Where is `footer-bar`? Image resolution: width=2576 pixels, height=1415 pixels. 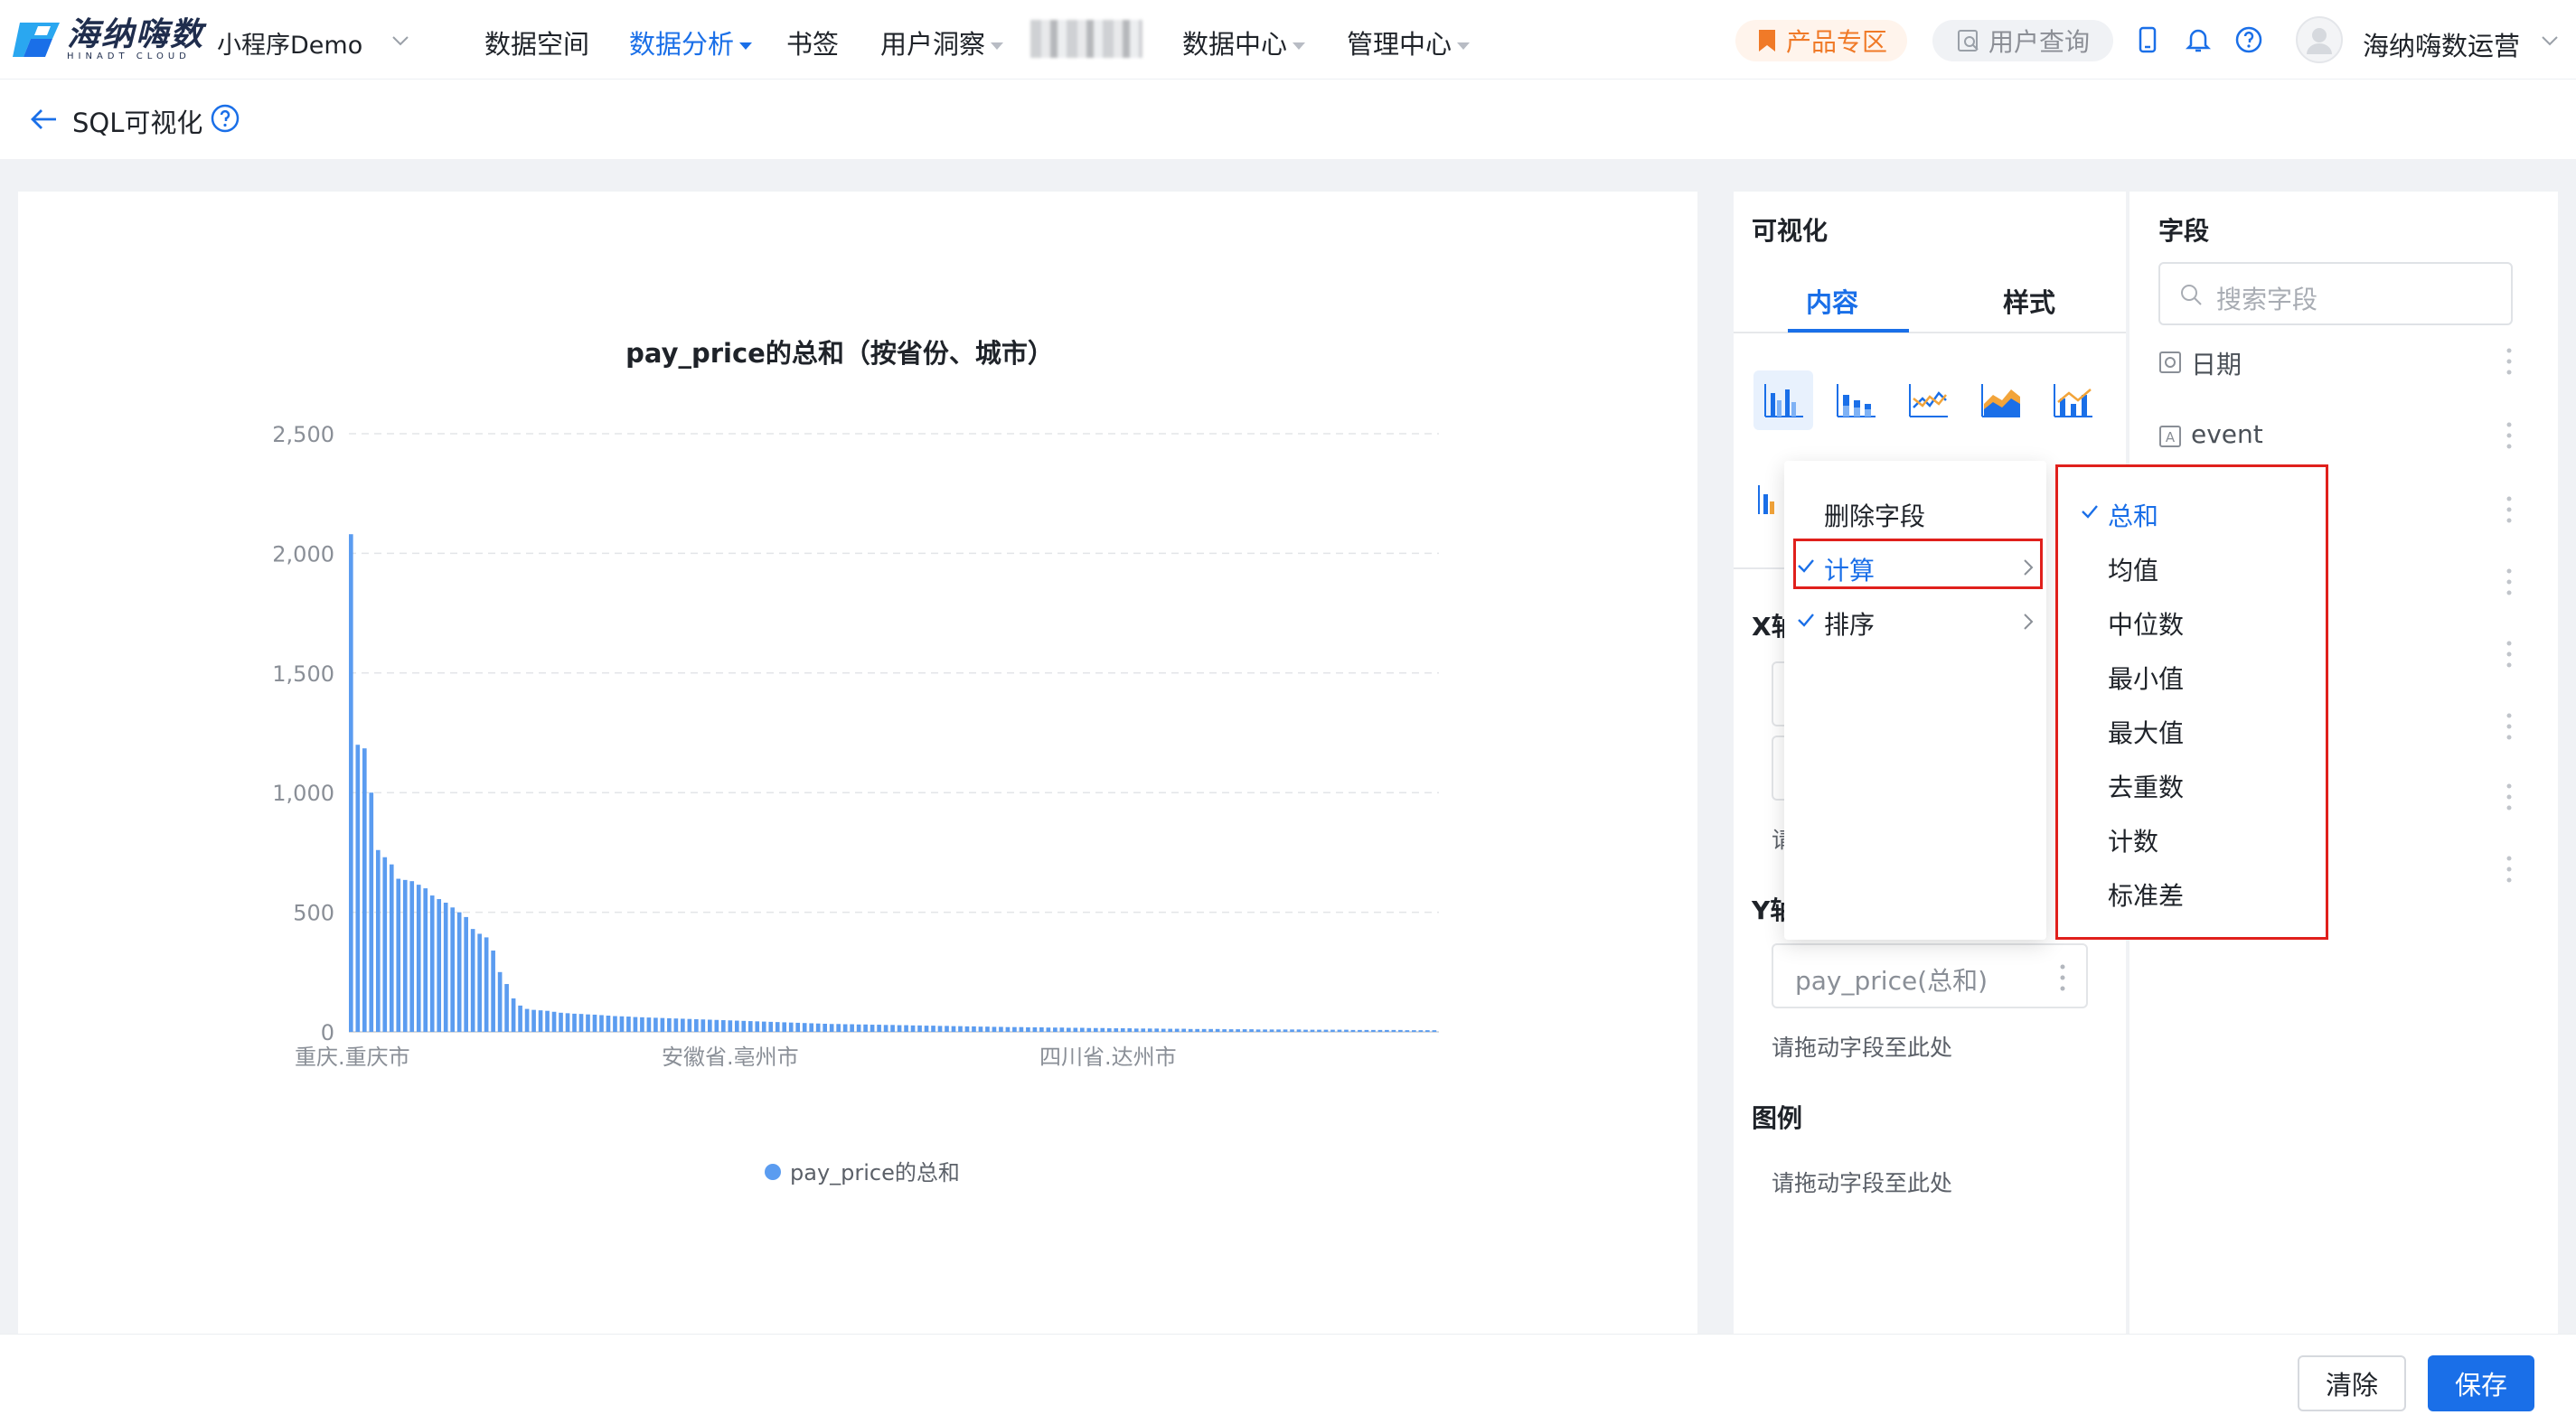 footer-bar is located at coordinates (1288, 1374).